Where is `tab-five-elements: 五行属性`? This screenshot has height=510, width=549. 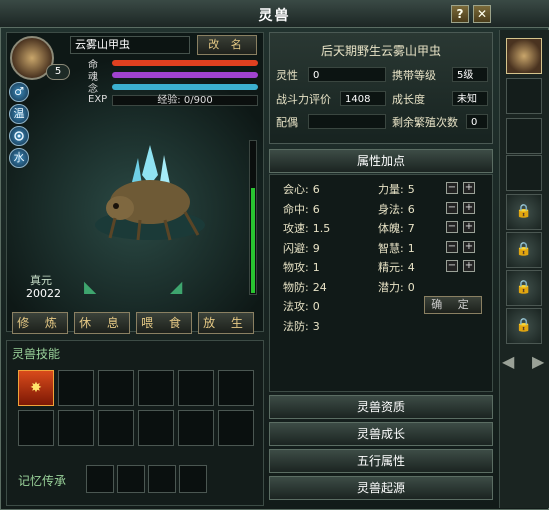
tab-five-elements: 五行属性 is located at coordinates (381, 461).